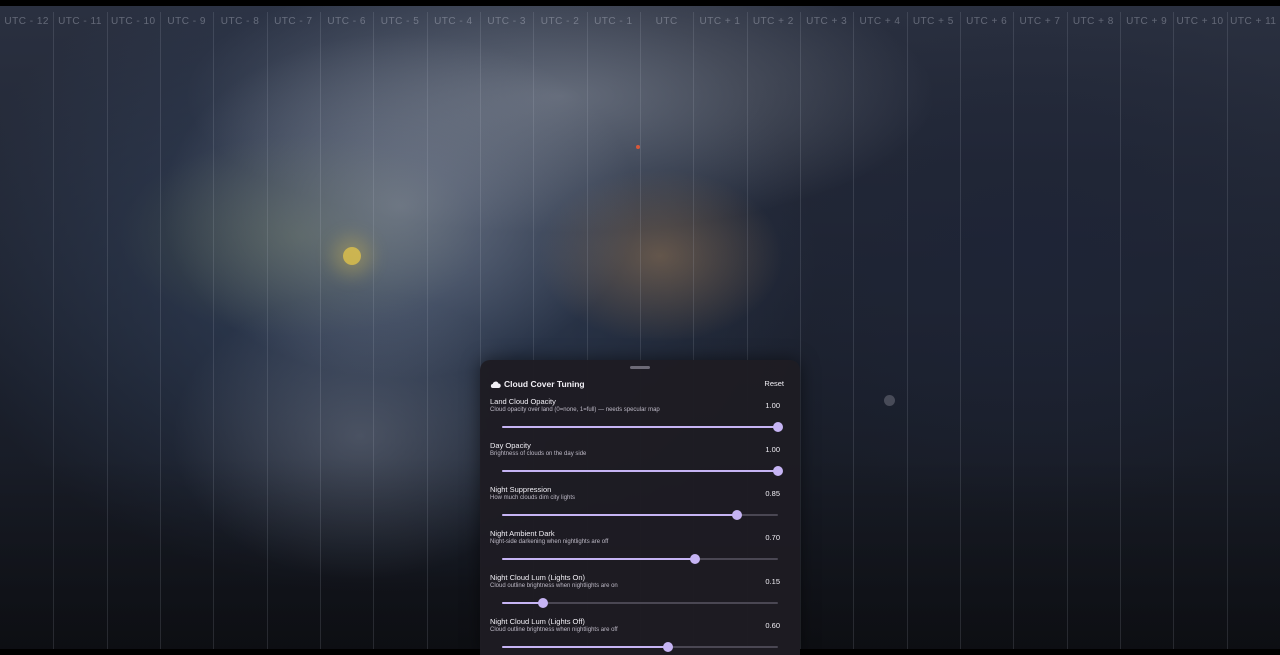  I want to click on moon-marker, so click(889, 400).